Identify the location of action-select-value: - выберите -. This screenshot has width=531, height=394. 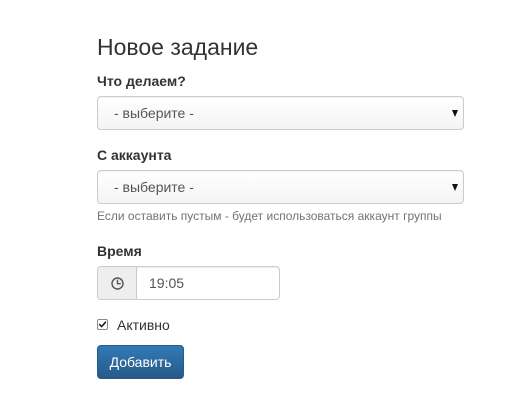
(154, 113).